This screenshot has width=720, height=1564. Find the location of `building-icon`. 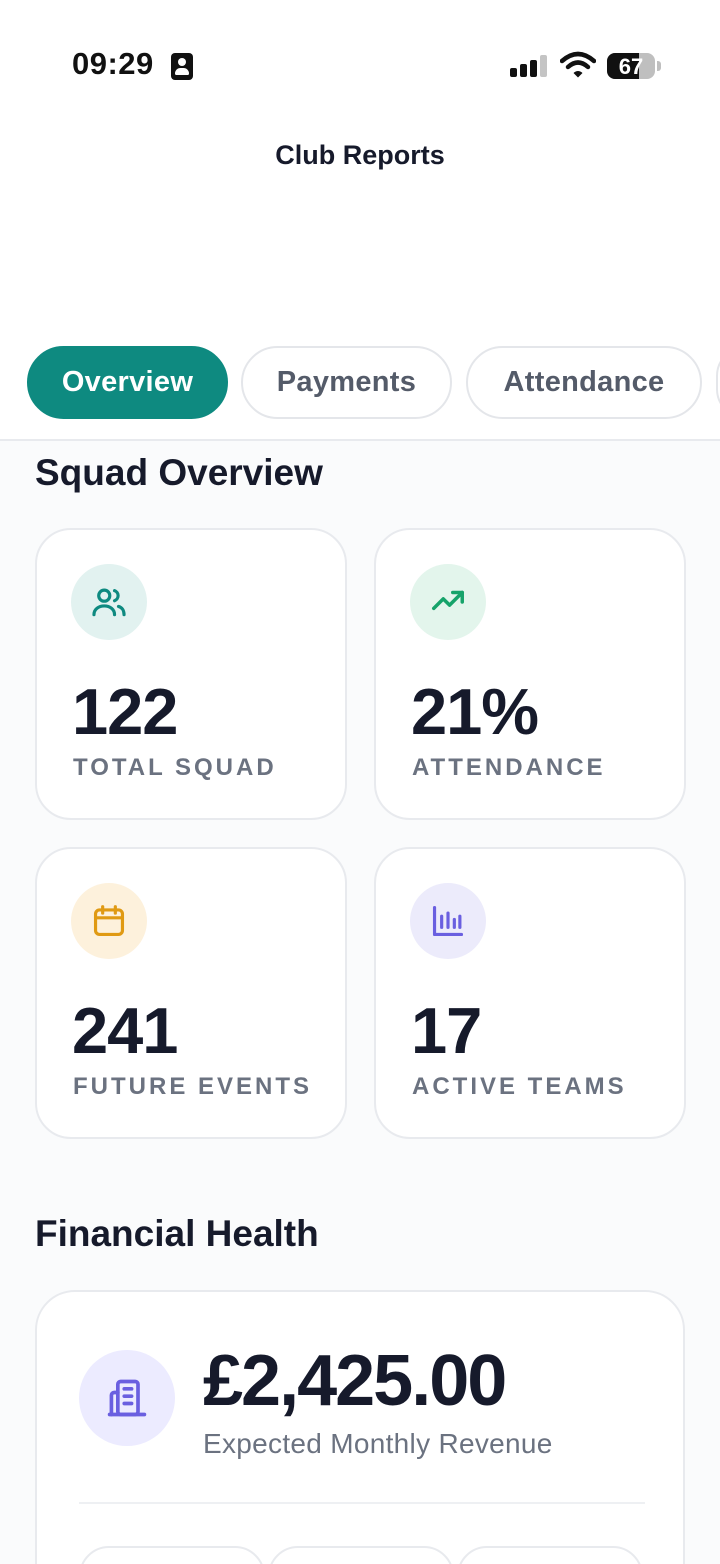

building-icon is located at coordinates (127, 1398).